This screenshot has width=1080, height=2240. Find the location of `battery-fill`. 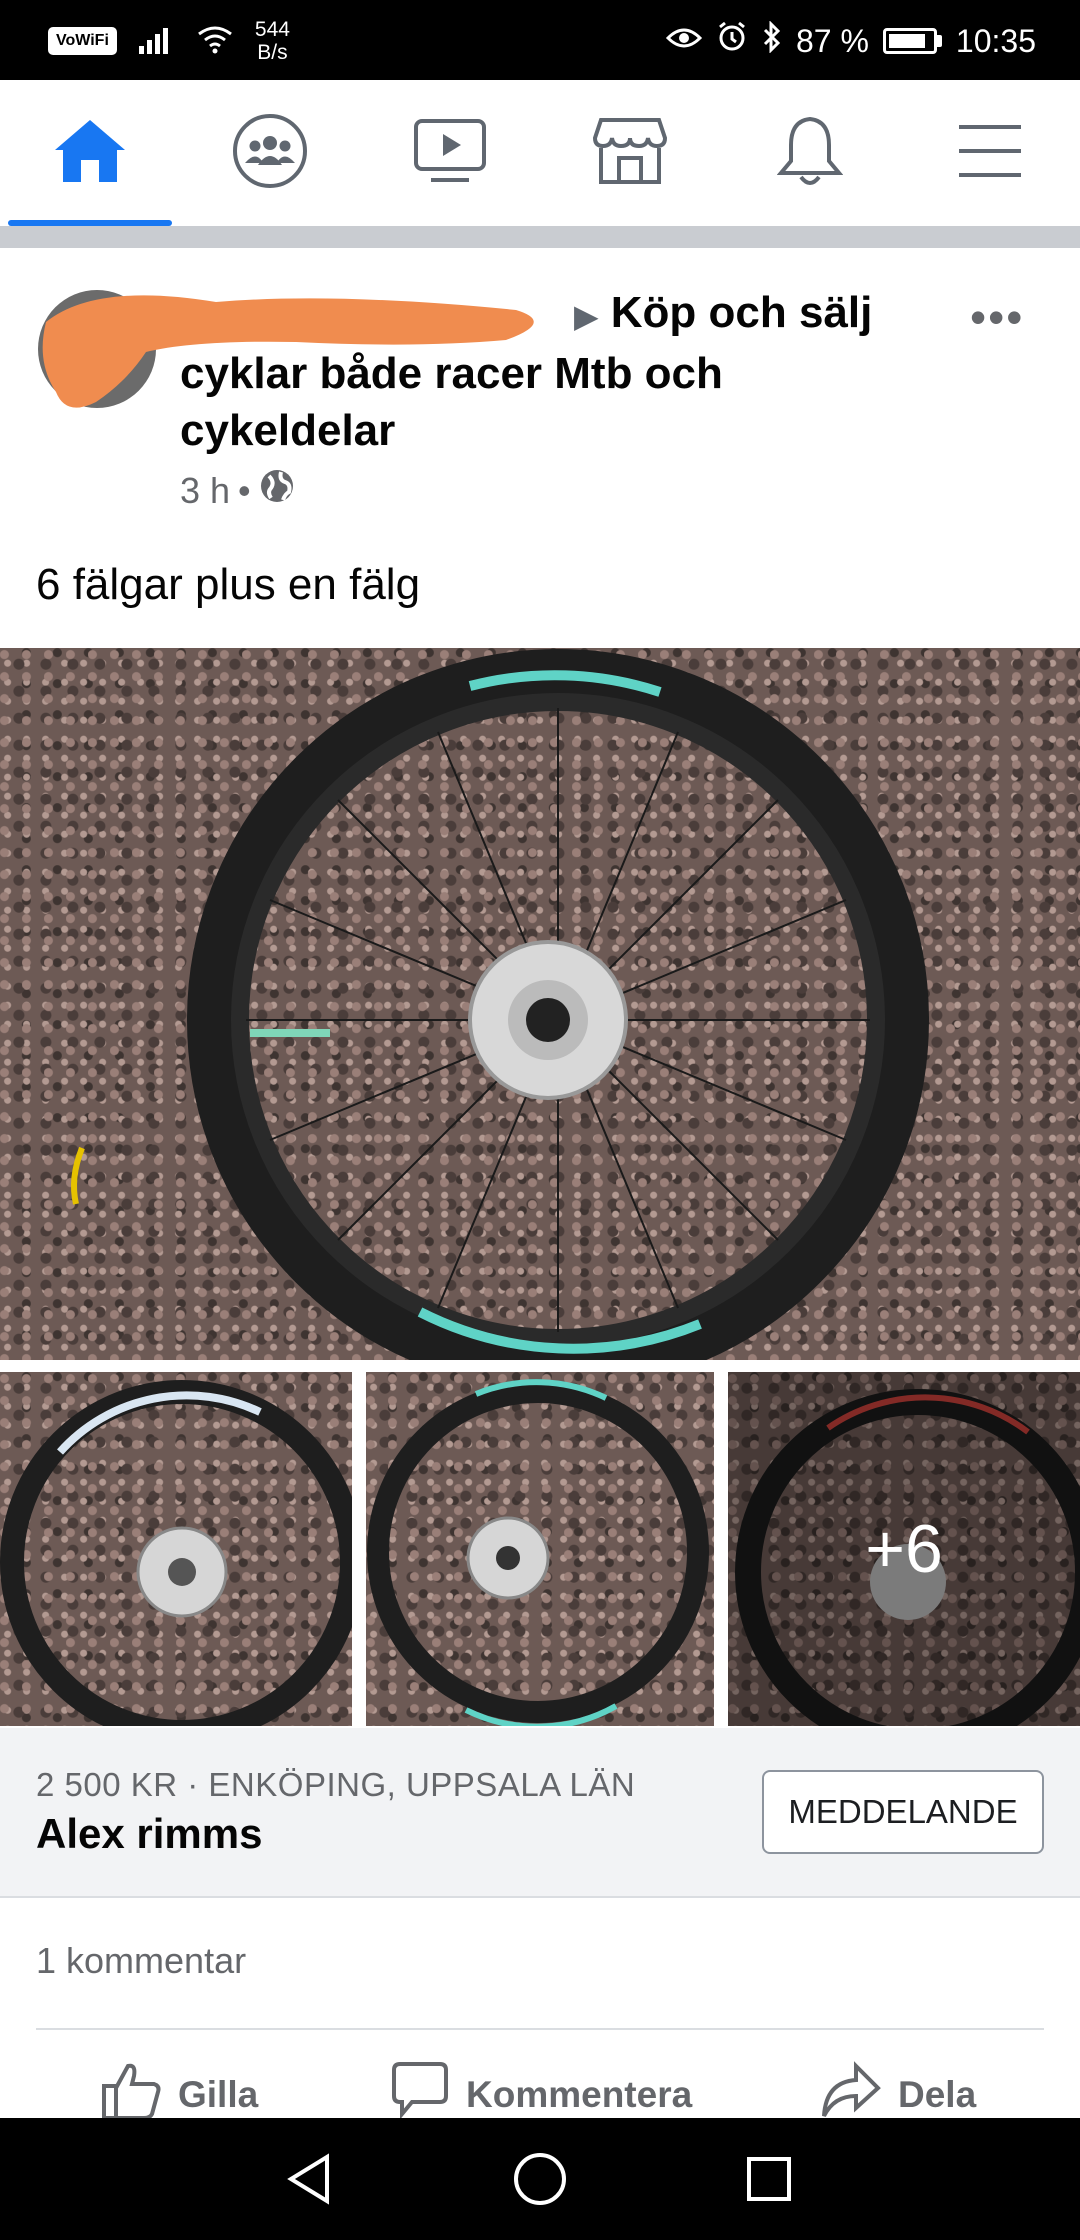

battery-fill is located at coordinates (907, 41).